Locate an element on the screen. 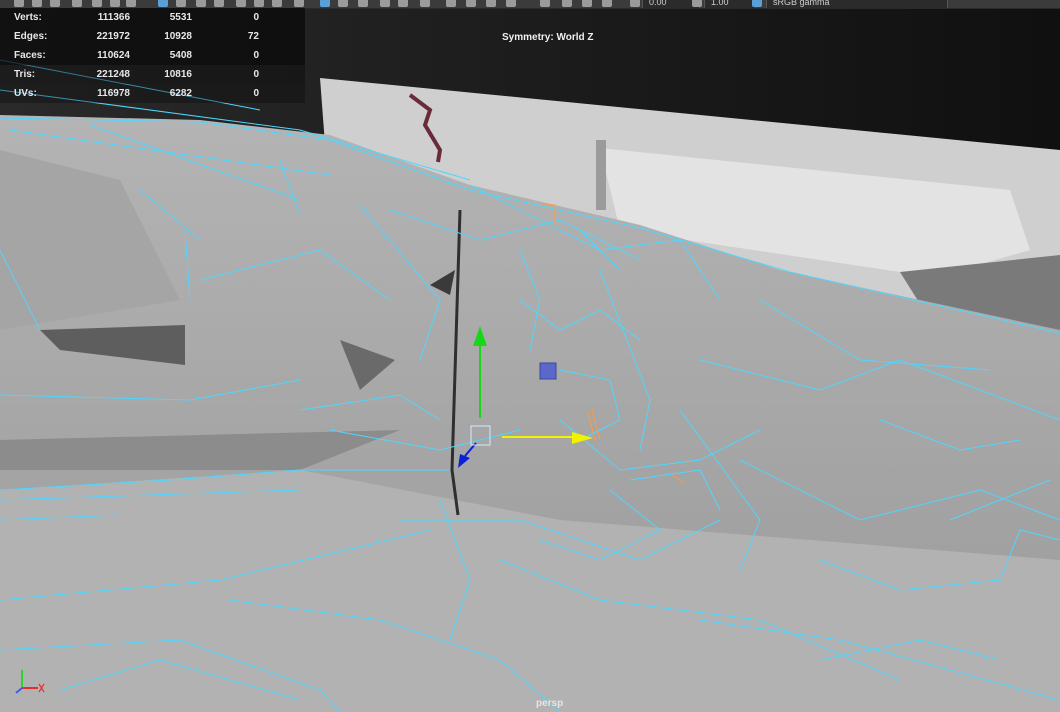 This screenshot has height=712, width=1060. backface-culling-icon is located at coordinates (385, 3).